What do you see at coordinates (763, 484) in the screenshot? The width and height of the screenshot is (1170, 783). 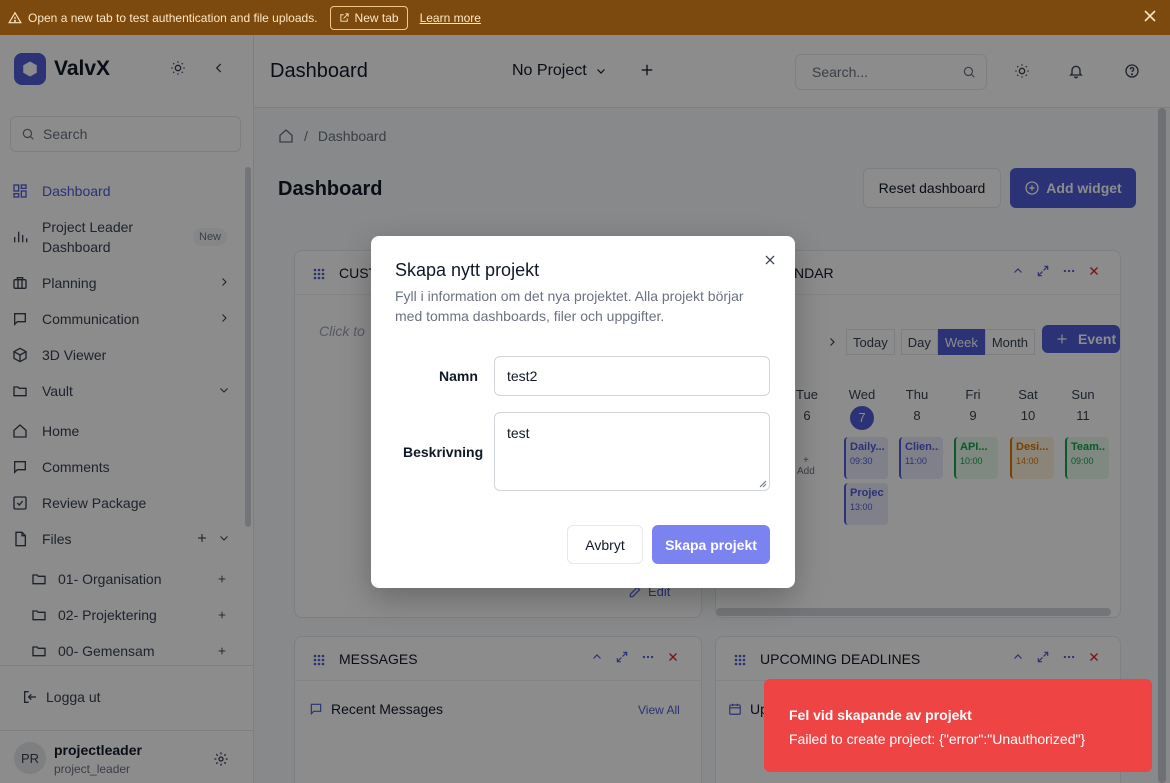 I see `resize-handle-icon` at bounding box center [763, 484].